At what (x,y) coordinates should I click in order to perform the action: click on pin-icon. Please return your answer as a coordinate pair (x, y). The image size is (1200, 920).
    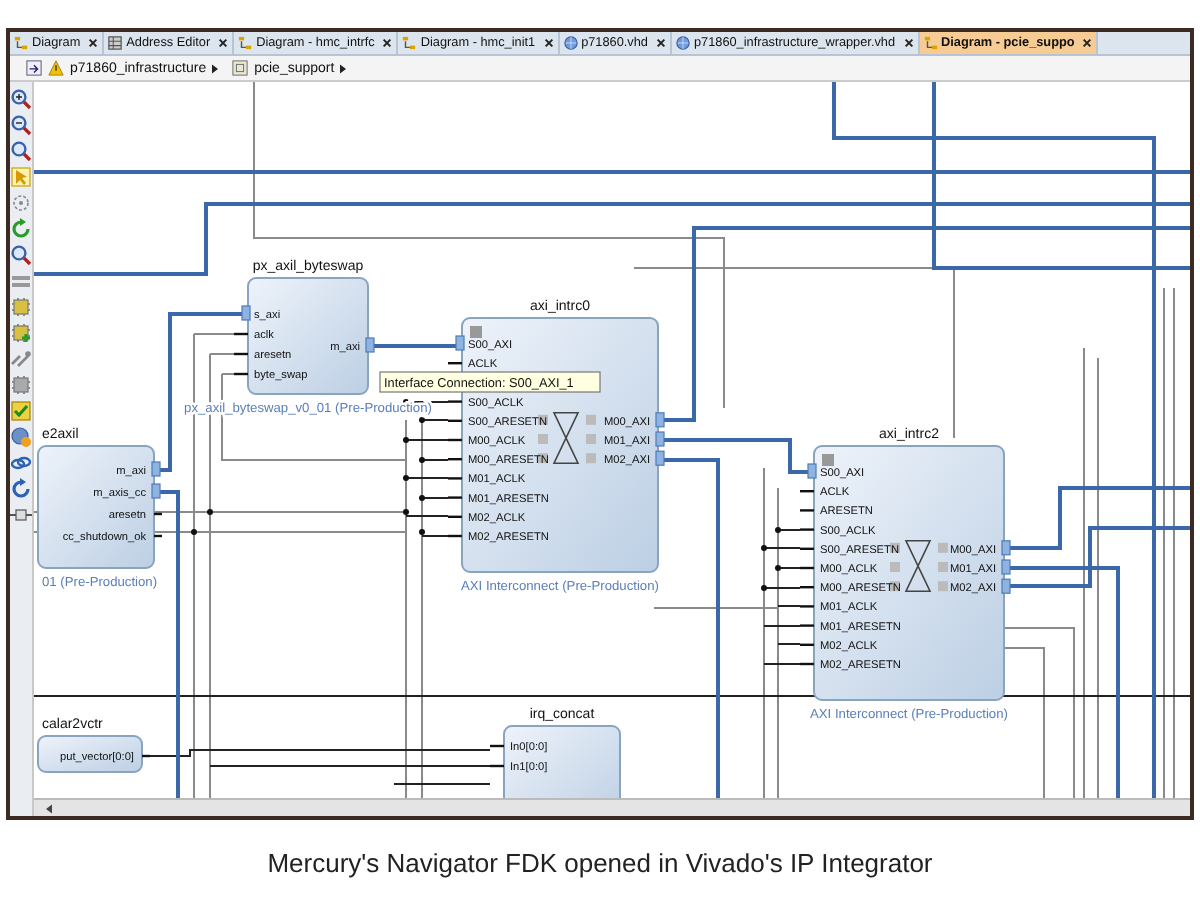
    Looking at the image, I should click on (21, 515).